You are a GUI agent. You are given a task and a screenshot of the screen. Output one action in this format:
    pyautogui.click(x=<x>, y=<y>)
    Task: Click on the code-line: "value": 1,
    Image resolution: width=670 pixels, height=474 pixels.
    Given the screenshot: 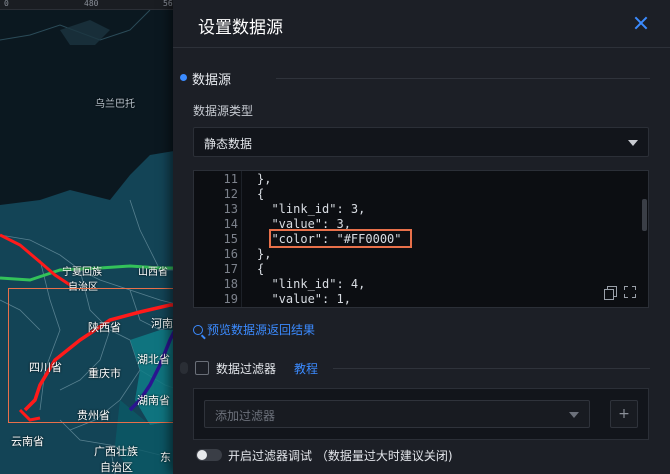 What is the action you would take?
    pyautogui.click(x=304, y=299)
    